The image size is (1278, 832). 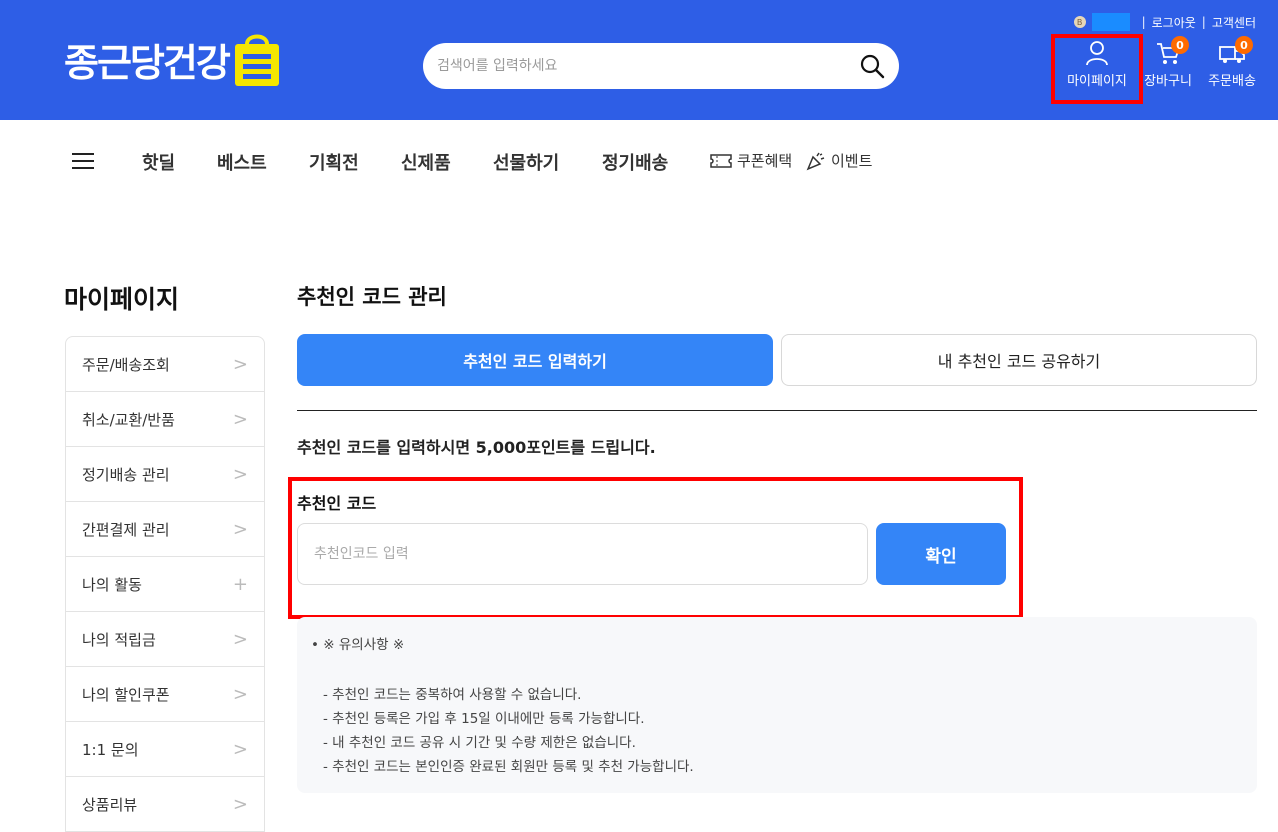 I want to click on nav-hotdeal: 핫딜, so click(x=158, y=162).